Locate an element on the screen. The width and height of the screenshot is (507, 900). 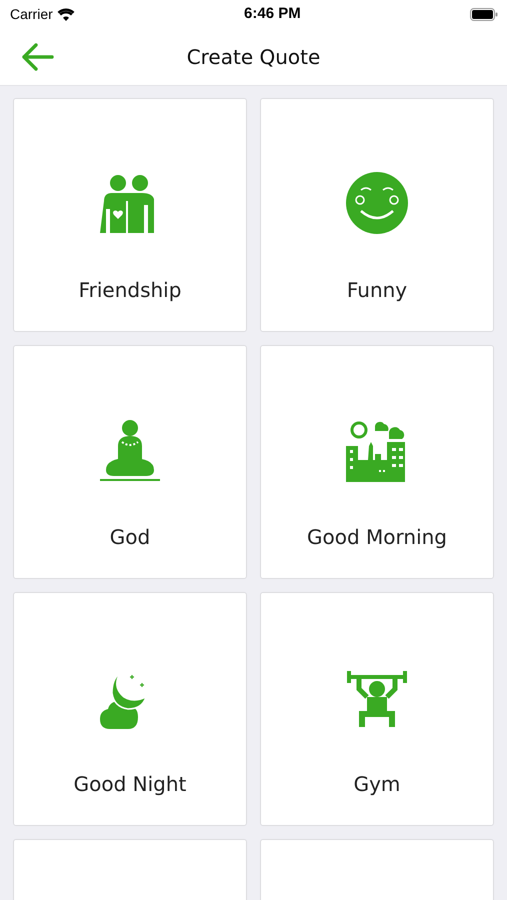
clock-time: 6:46 PM is located at coordinates (272, 14).